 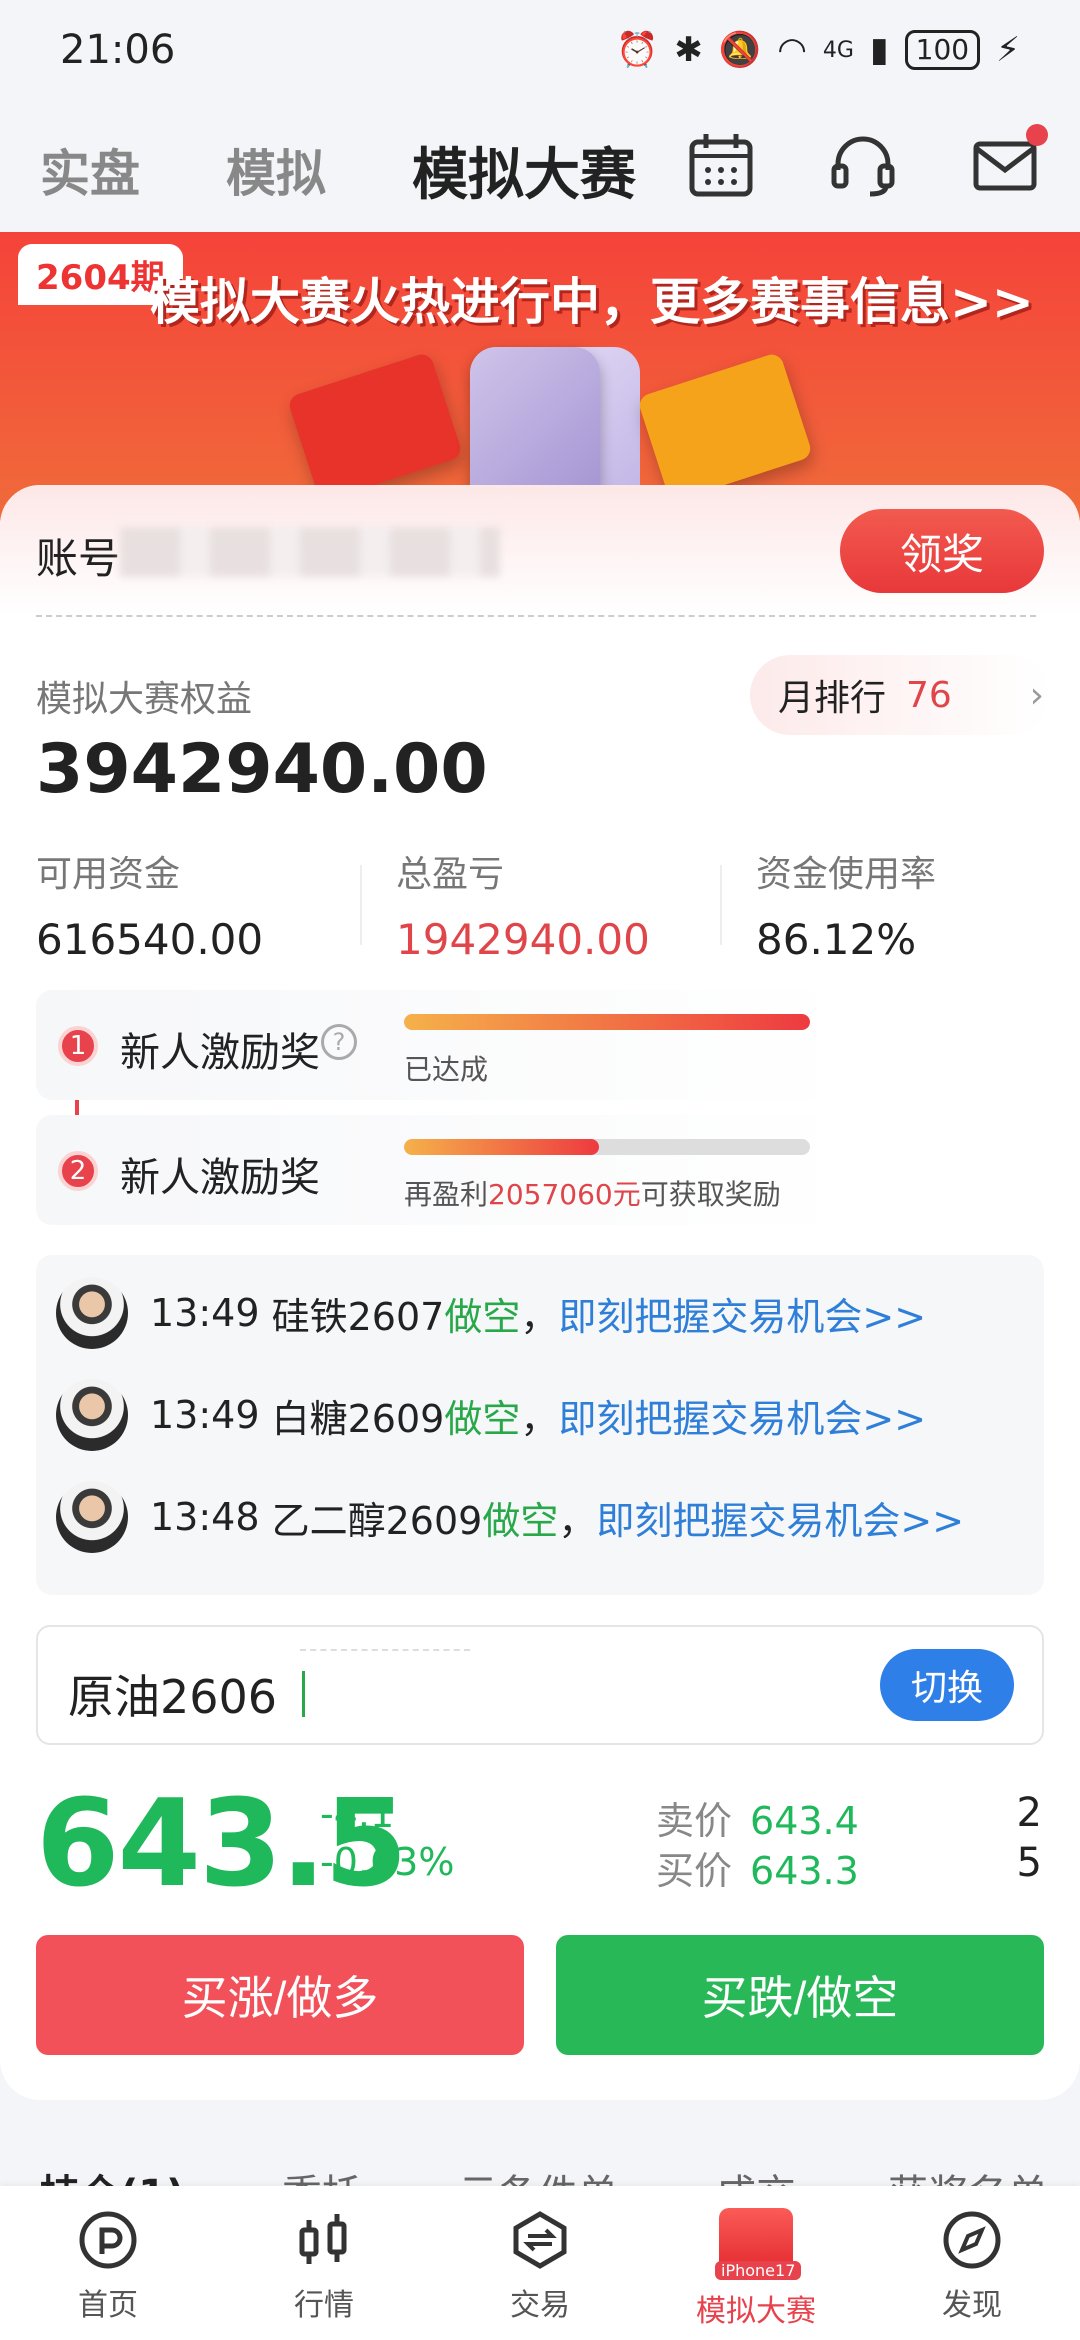 I want to click on bottom-nav: 首页 行情 交易 iPhone17 模拟大赛 发现, so click(x=540, y=2263).